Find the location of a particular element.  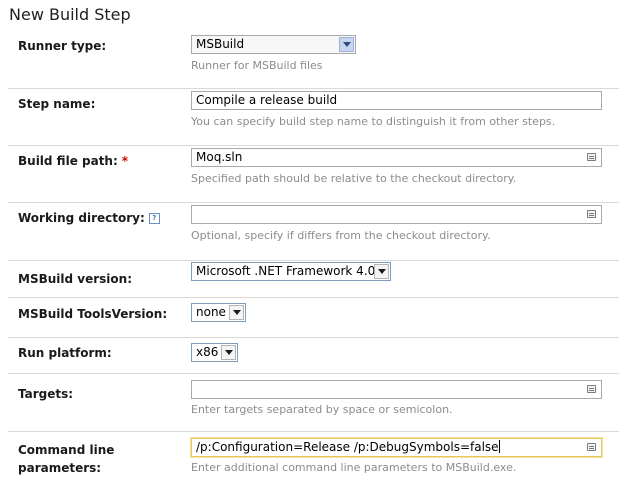

build-file-label: Build file path: * is located at coordinates (73, 161).